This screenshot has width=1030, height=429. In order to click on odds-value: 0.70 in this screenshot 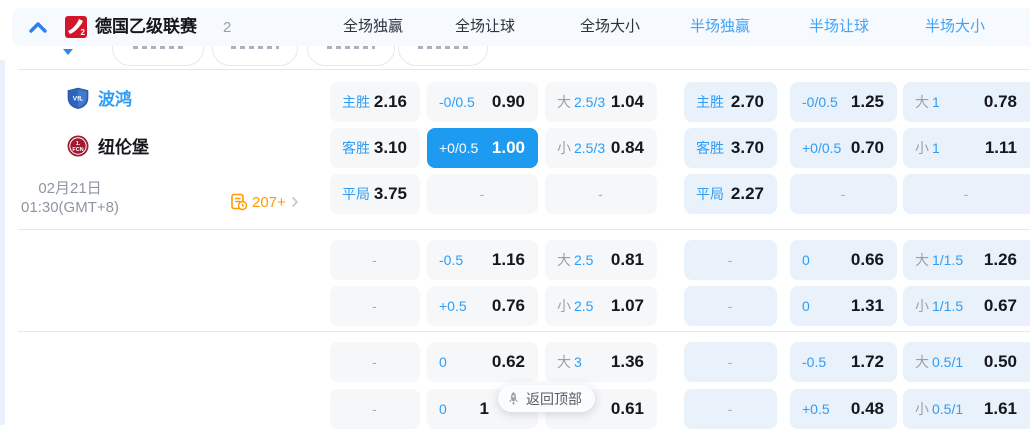, I will do `click(867, 147)`.